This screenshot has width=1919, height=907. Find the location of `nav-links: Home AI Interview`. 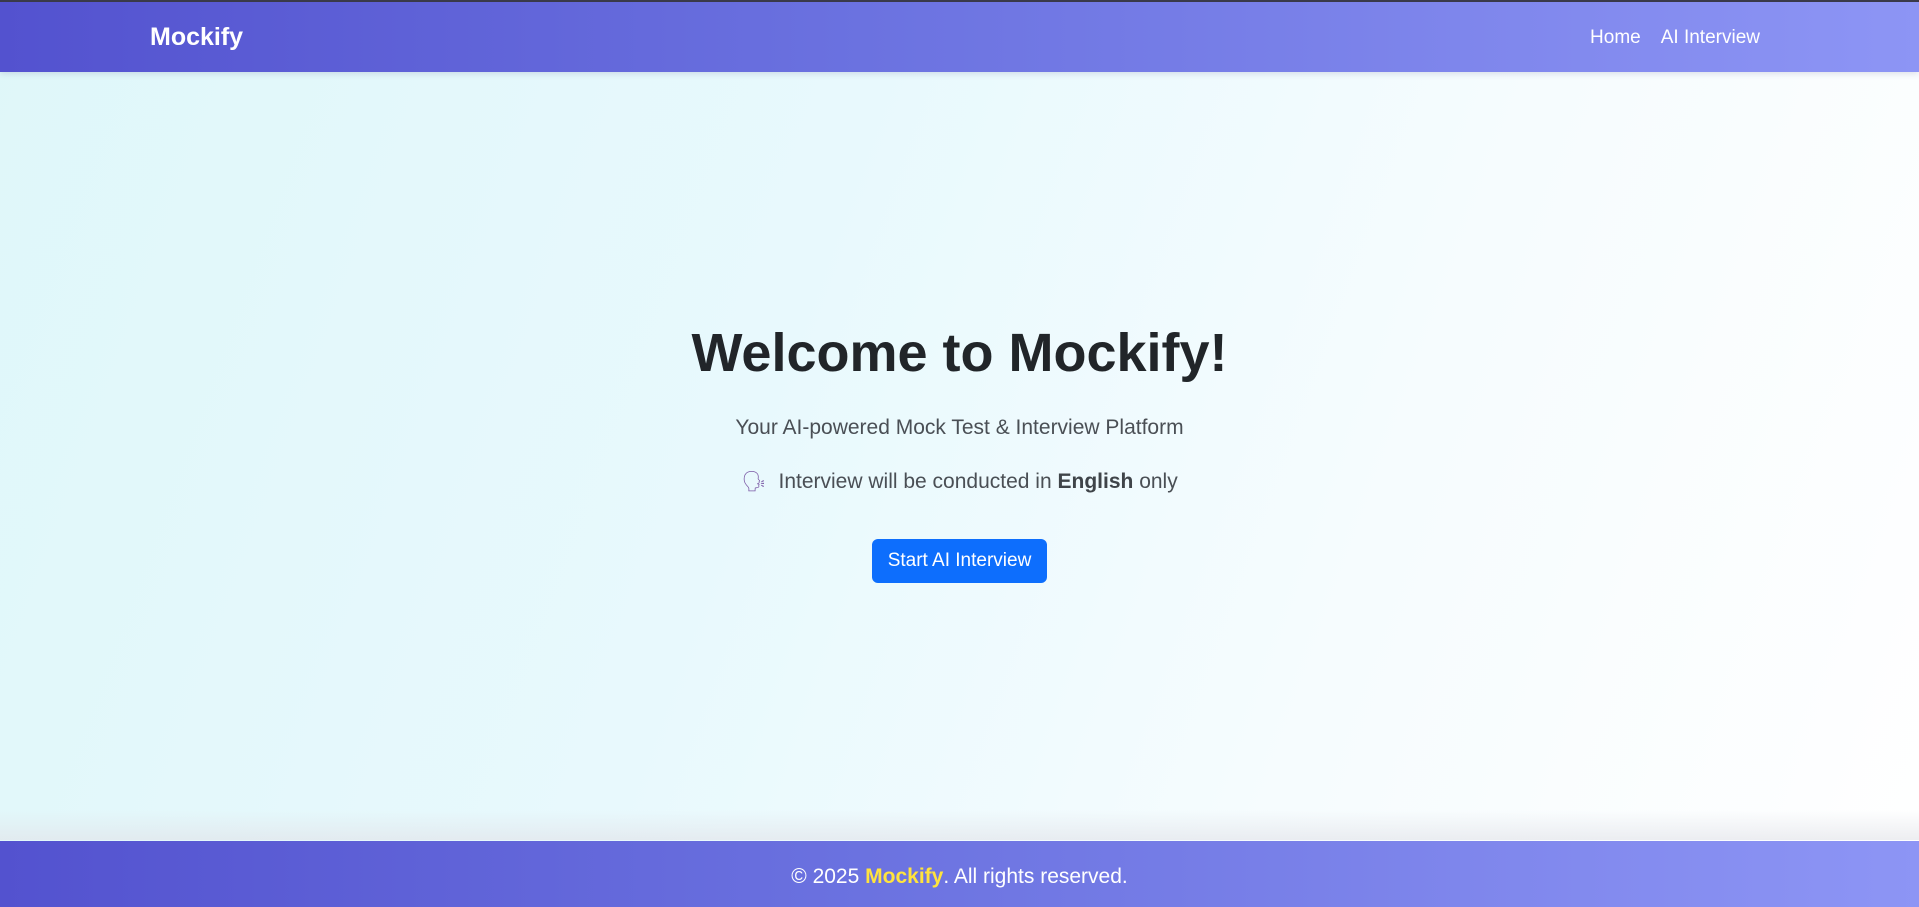

nav-links: Home AI Interview is located at coordinates (1675, 38).